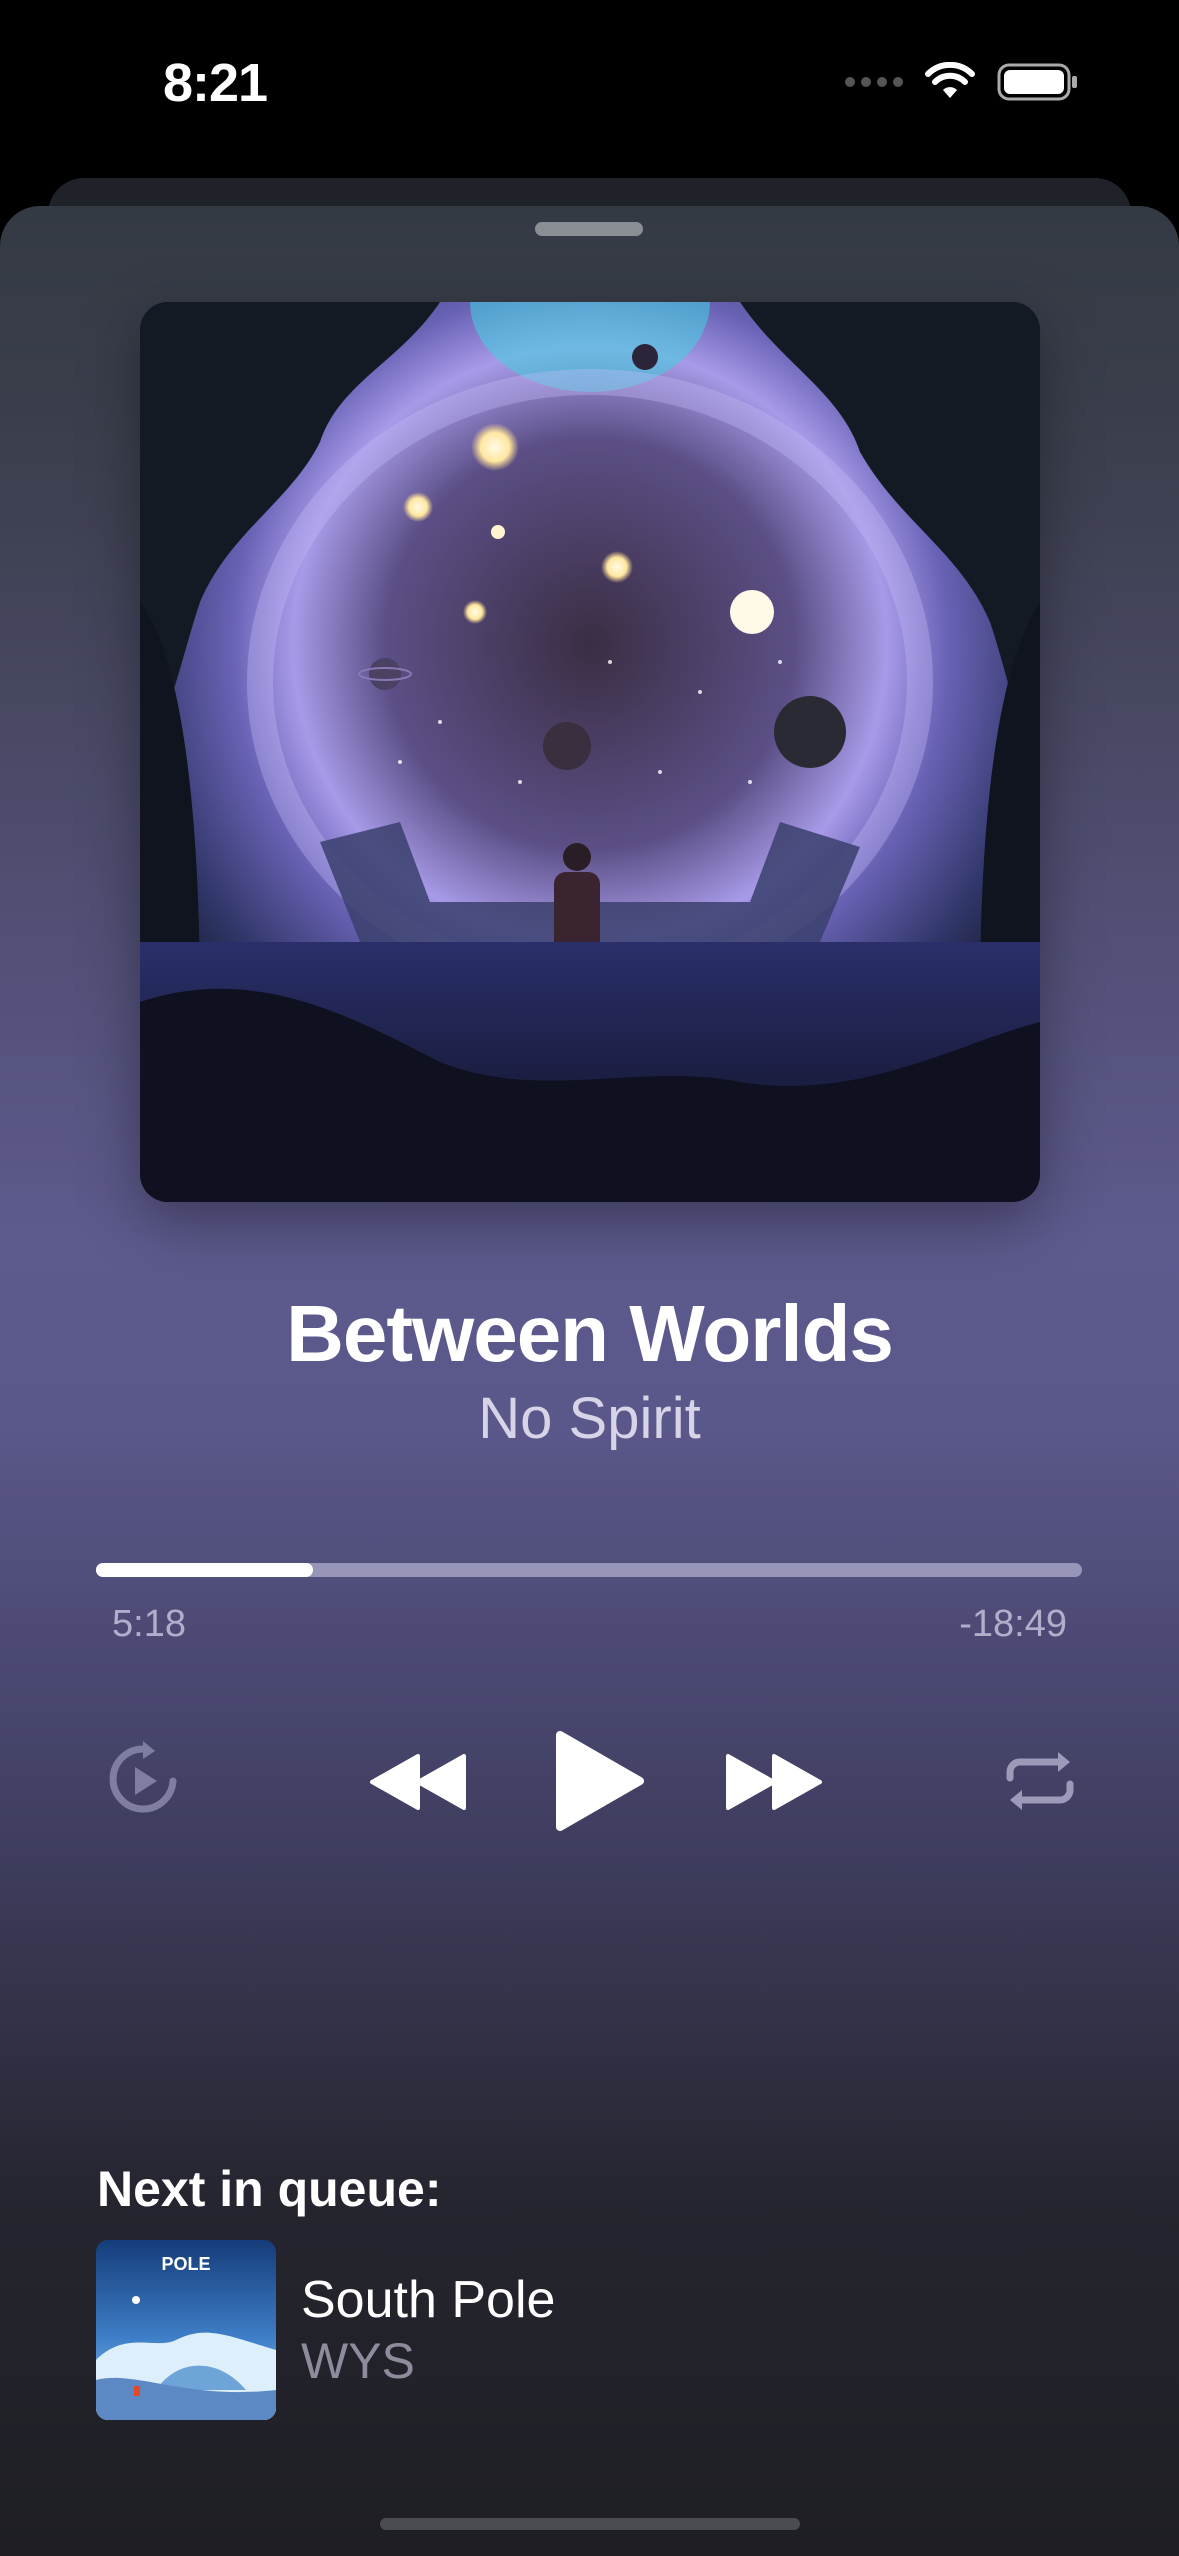 This screenshot has height=2556, width=1179. I want to click on remaining-time: -18:49, so click(1013, 1624).